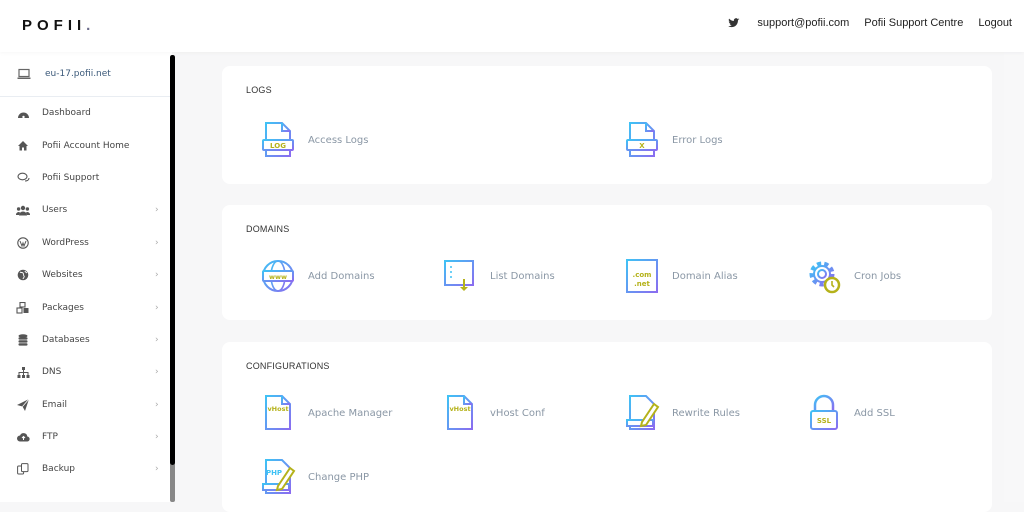 The width and height of the screenshot is (1024, 512). What do you see at coordinates (350, 413) in the screenshot?
I see `tile-label: Apache Manager` at bounding box center [350, 413].